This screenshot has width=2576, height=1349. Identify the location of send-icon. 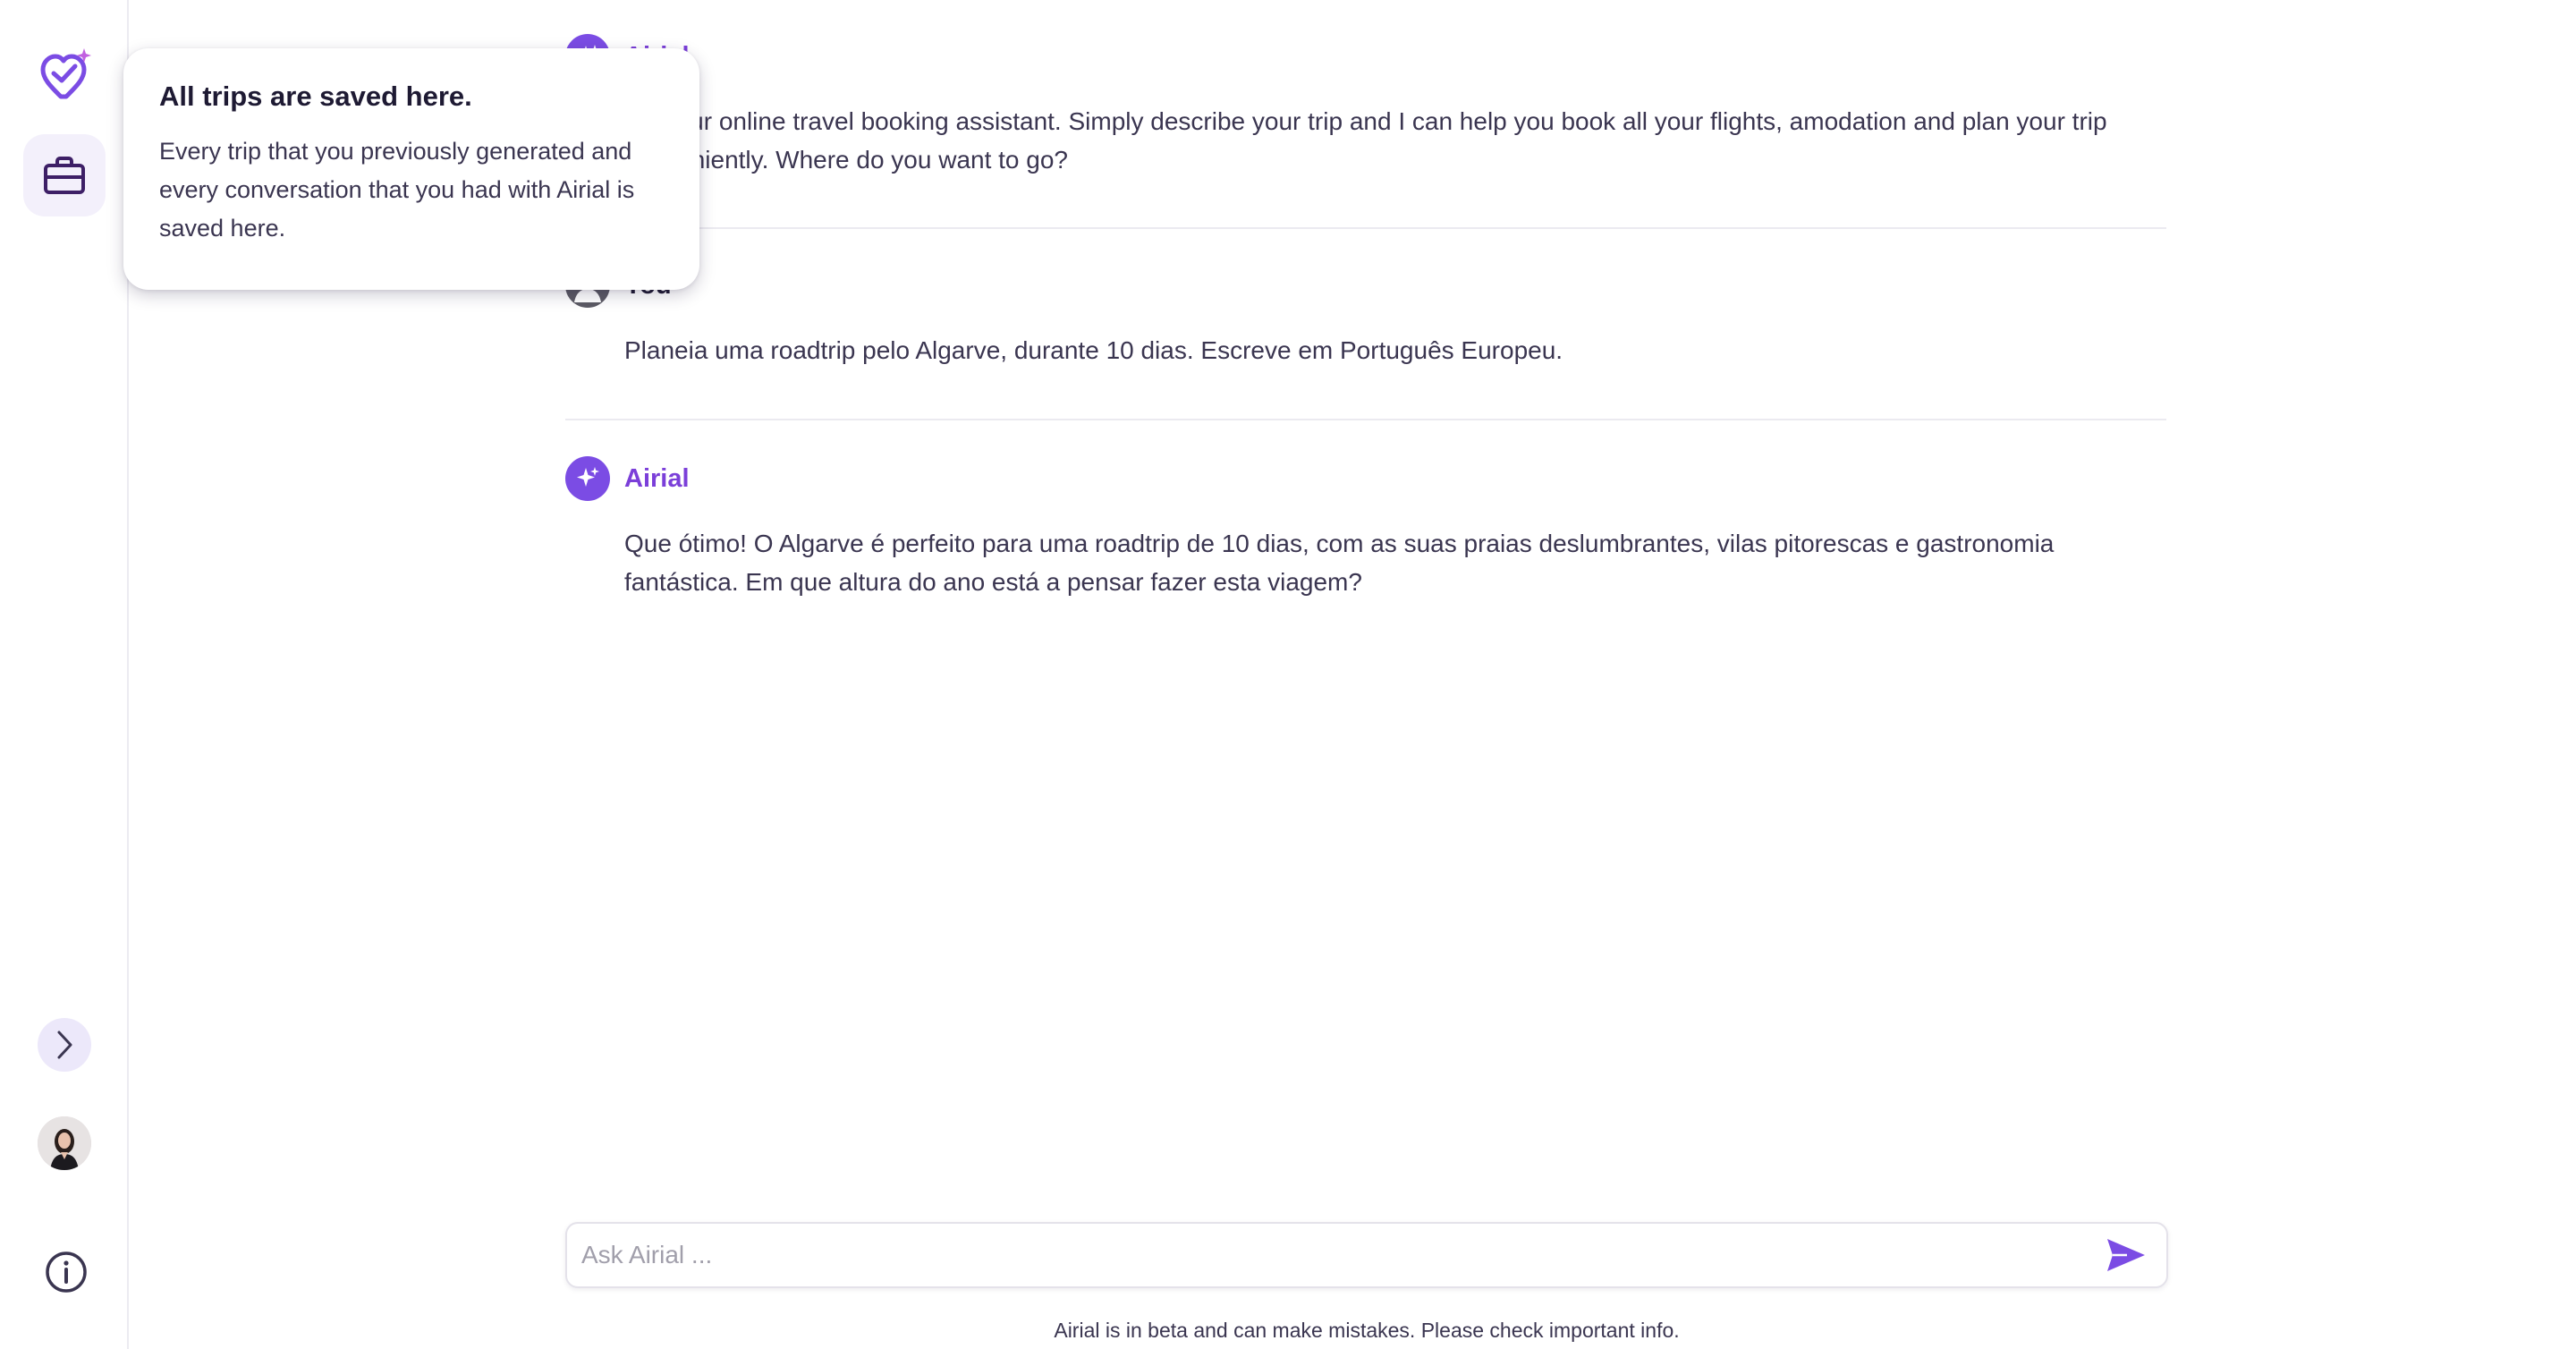
(2126, 1255).